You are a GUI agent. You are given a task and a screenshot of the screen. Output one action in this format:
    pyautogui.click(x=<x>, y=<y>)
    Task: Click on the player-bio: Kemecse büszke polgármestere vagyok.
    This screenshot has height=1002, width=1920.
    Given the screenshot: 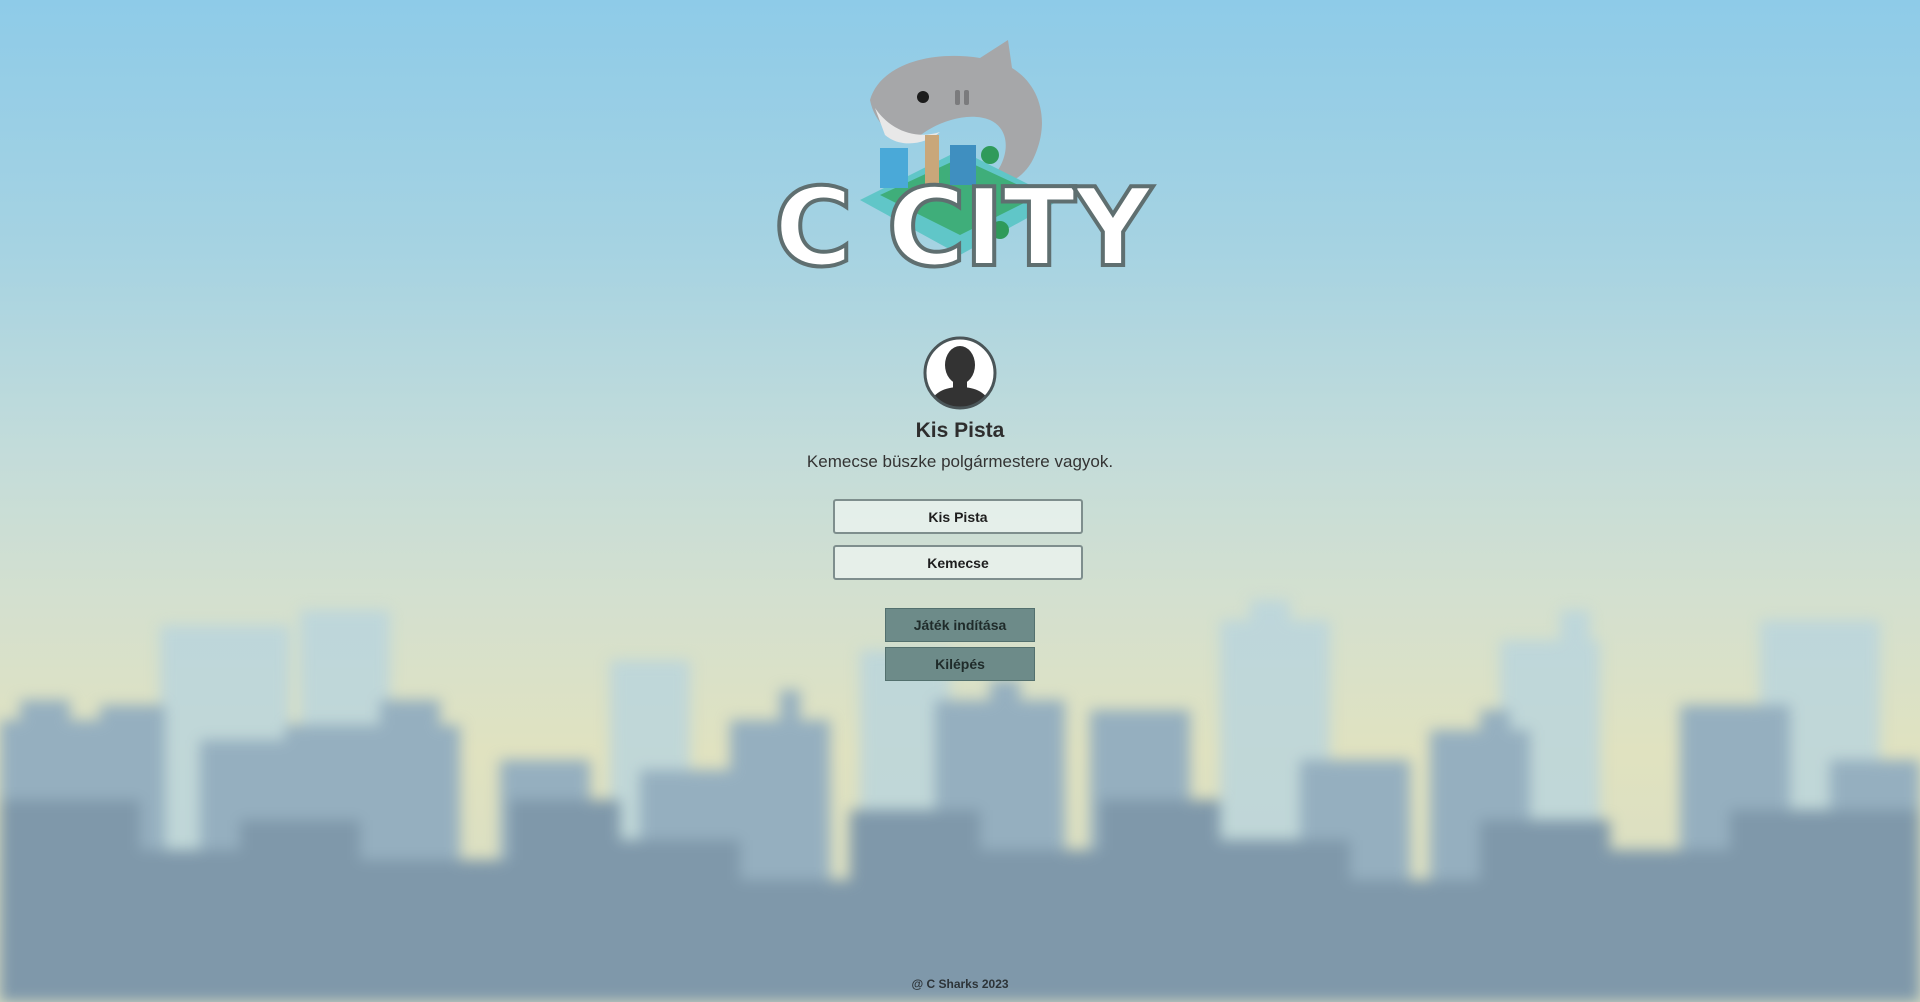 What is the action you would take?
    pyautogui.click(x=960, y=461)
    